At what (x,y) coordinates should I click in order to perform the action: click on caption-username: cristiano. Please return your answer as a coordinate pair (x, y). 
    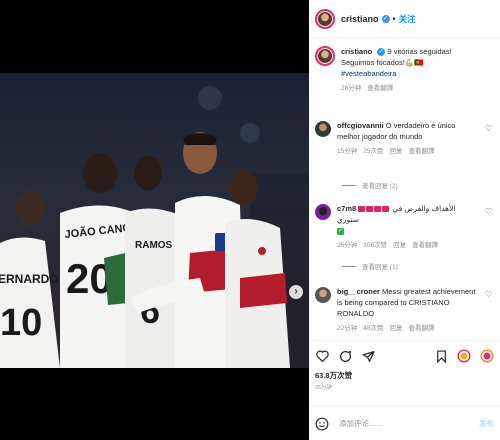
    Looking at the image, I should click on (356, 51).